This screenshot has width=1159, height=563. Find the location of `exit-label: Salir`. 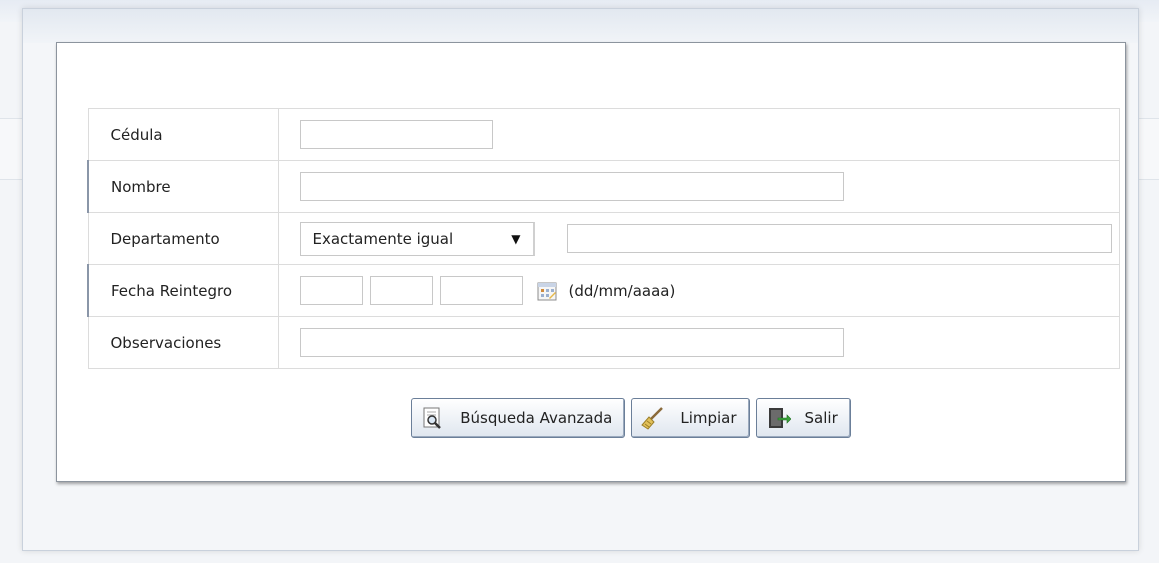

exit-label: Salir is located at coordinates (821, 418).